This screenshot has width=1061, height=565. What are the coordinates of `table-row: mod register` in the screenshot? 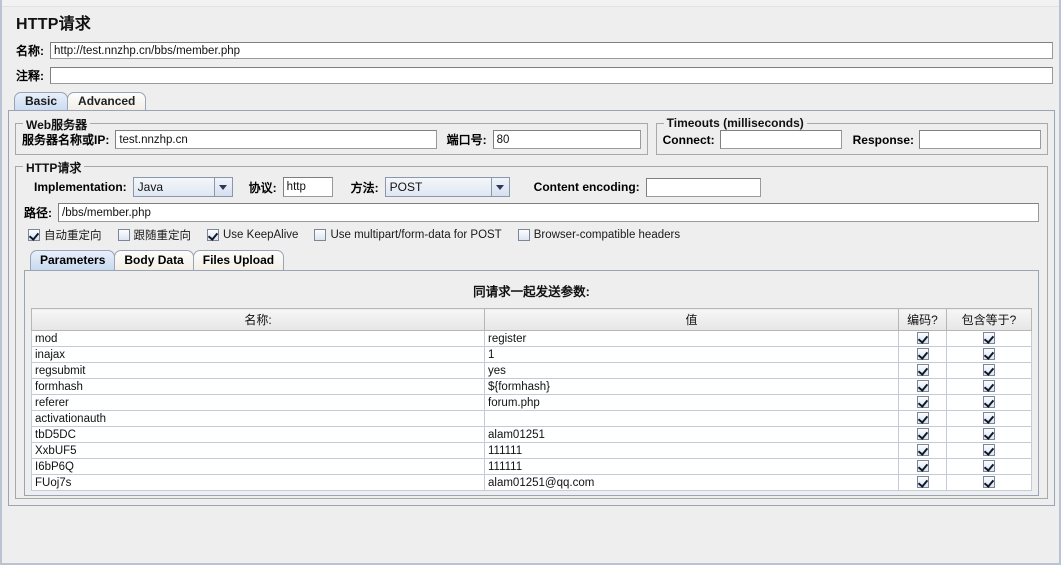 It's located at (531, 338).